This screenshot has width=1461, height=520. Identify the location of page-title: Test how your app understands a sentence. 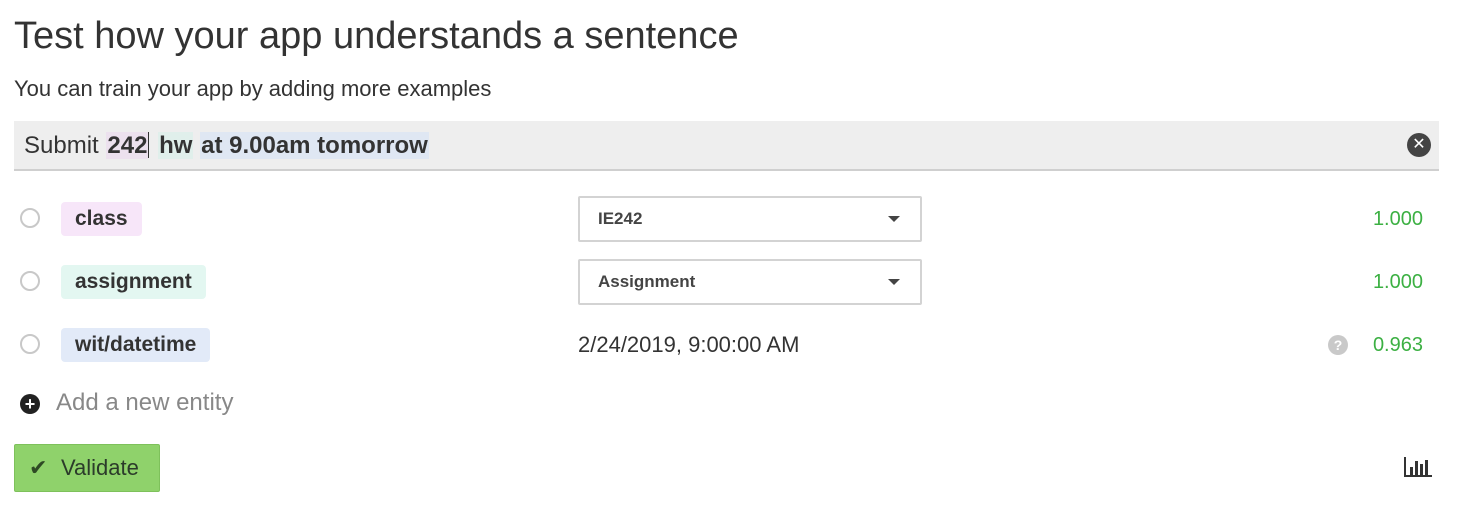
(376, 36).